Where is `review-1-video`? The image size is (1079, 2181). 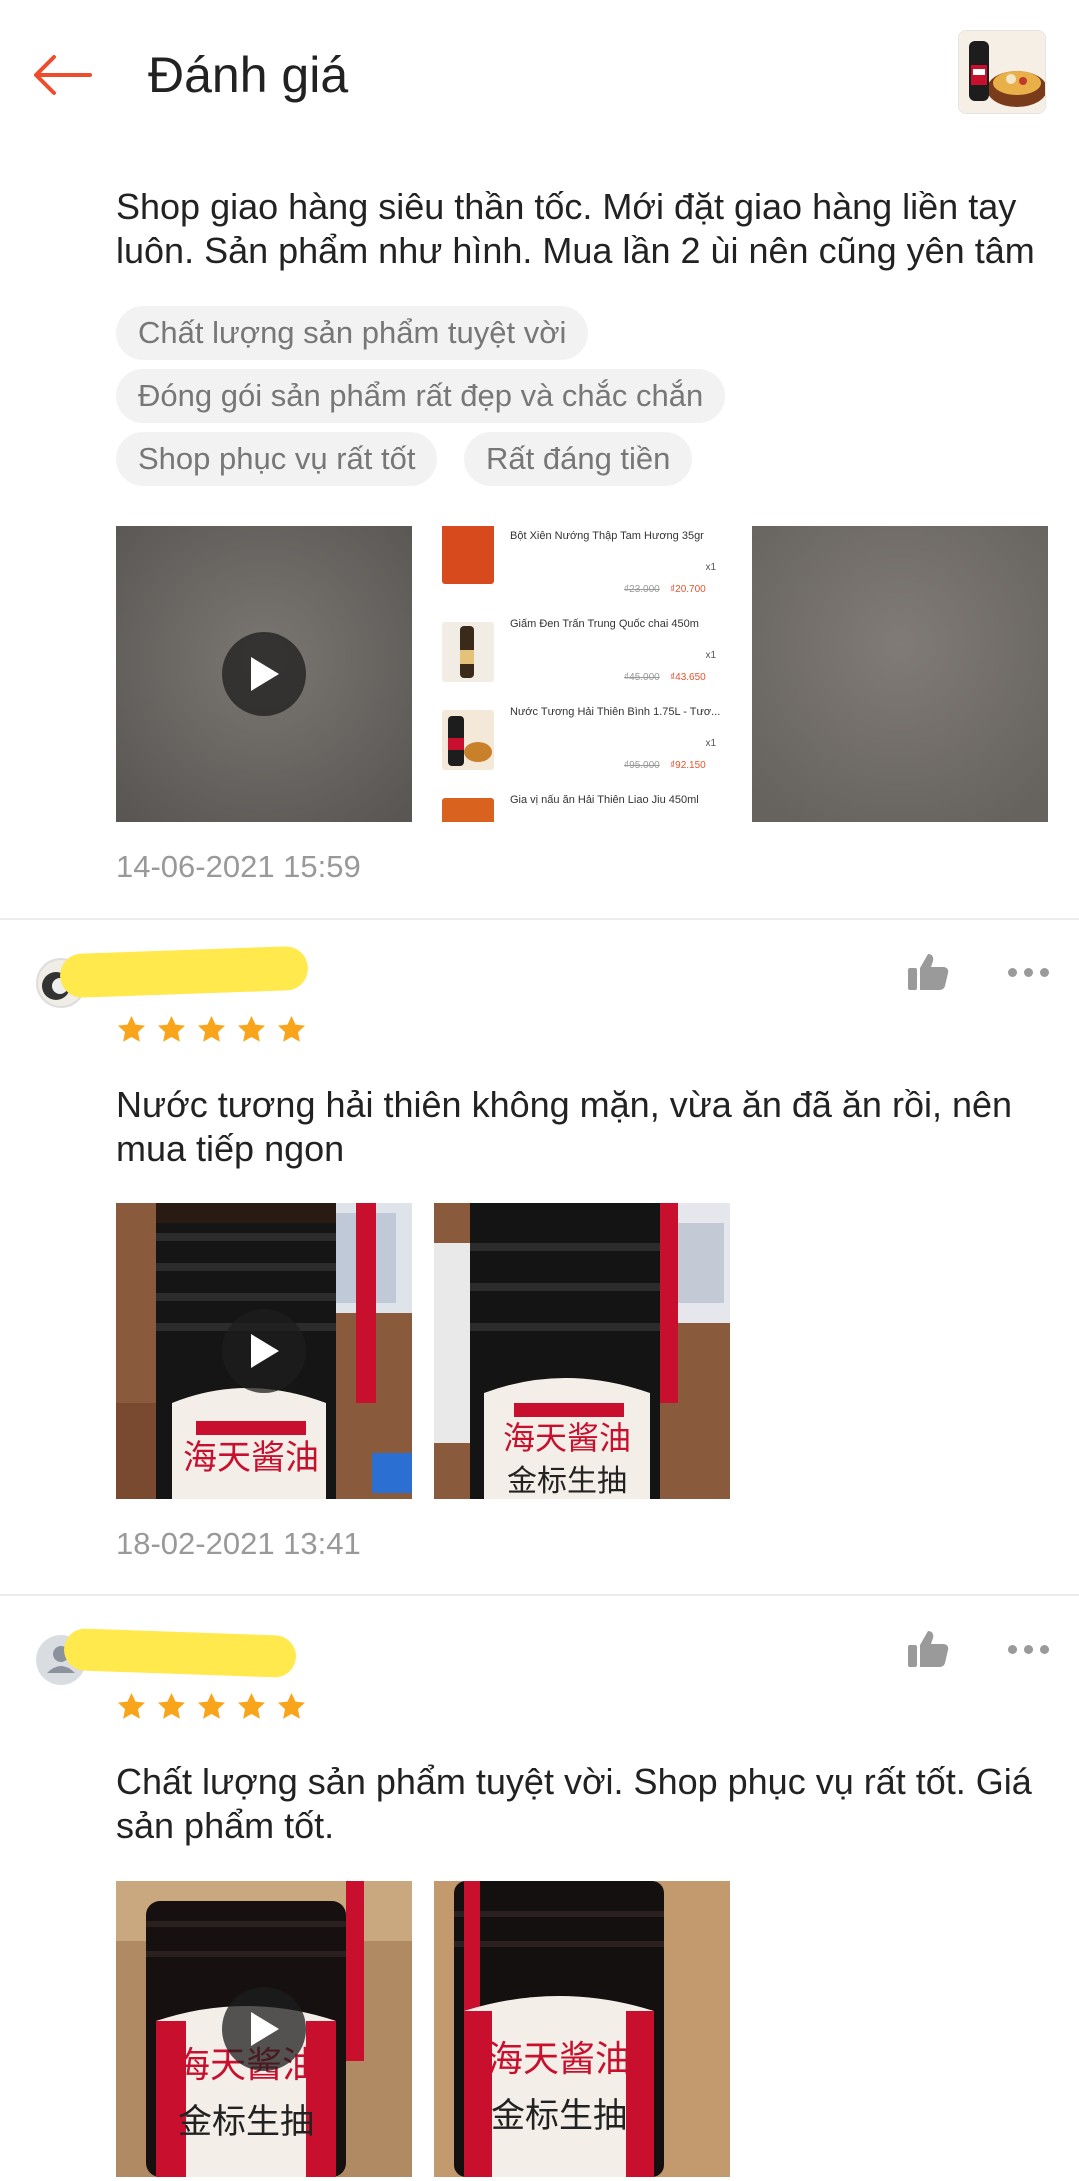 review-1-video is located at coordinates (264, 674).